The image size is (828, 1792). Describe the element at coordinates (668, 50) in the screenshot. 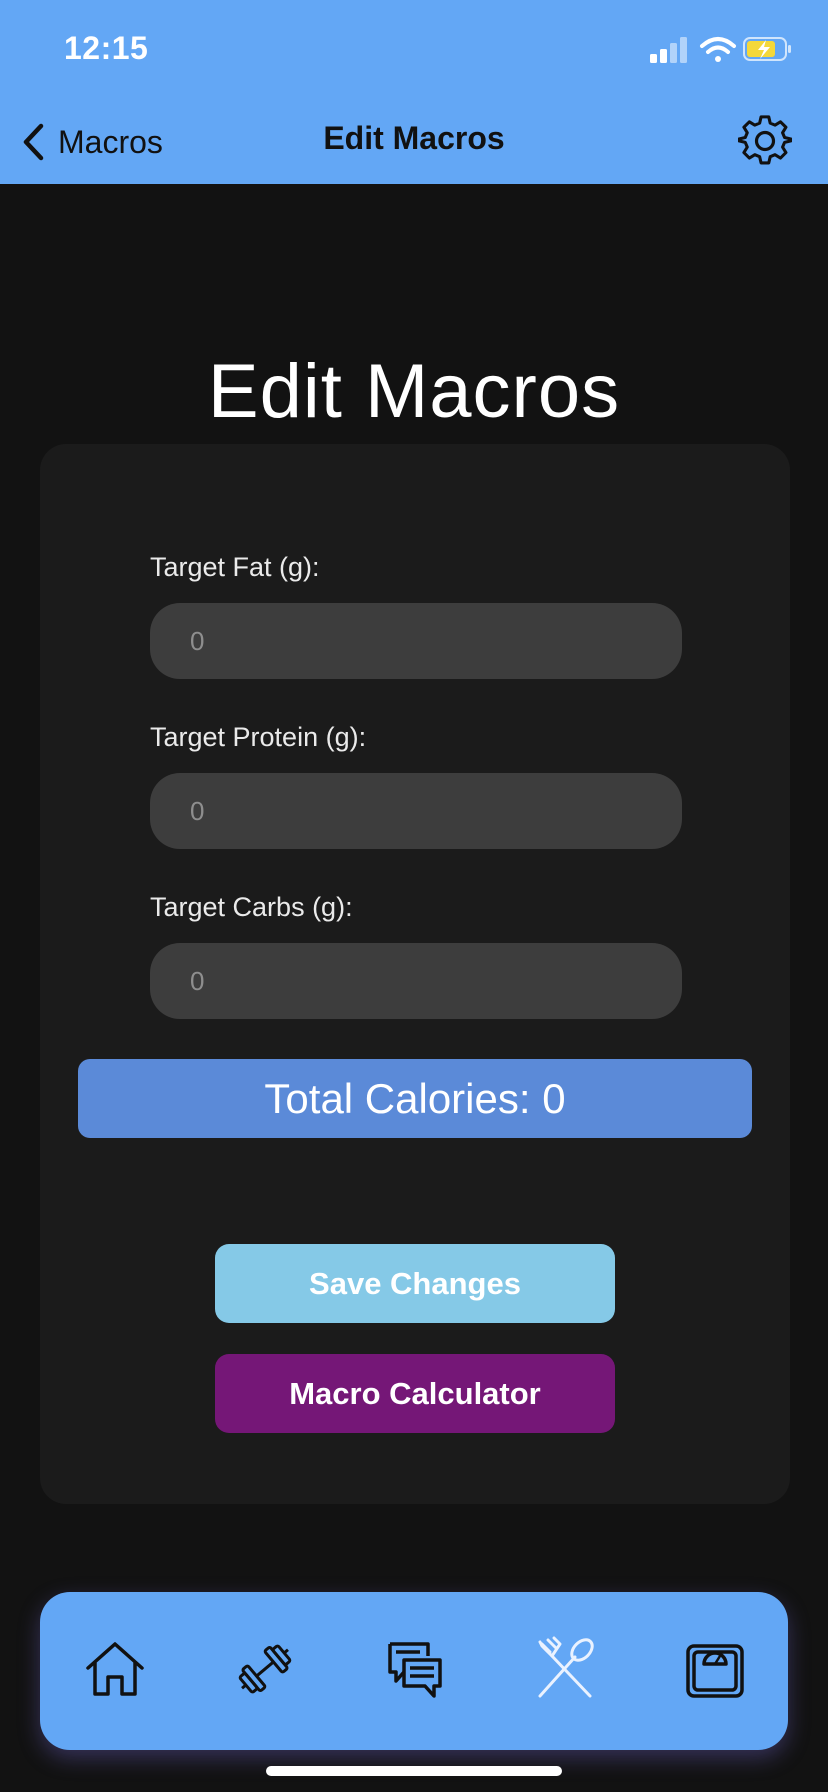

I see `cellular-signal-icon` at that location.